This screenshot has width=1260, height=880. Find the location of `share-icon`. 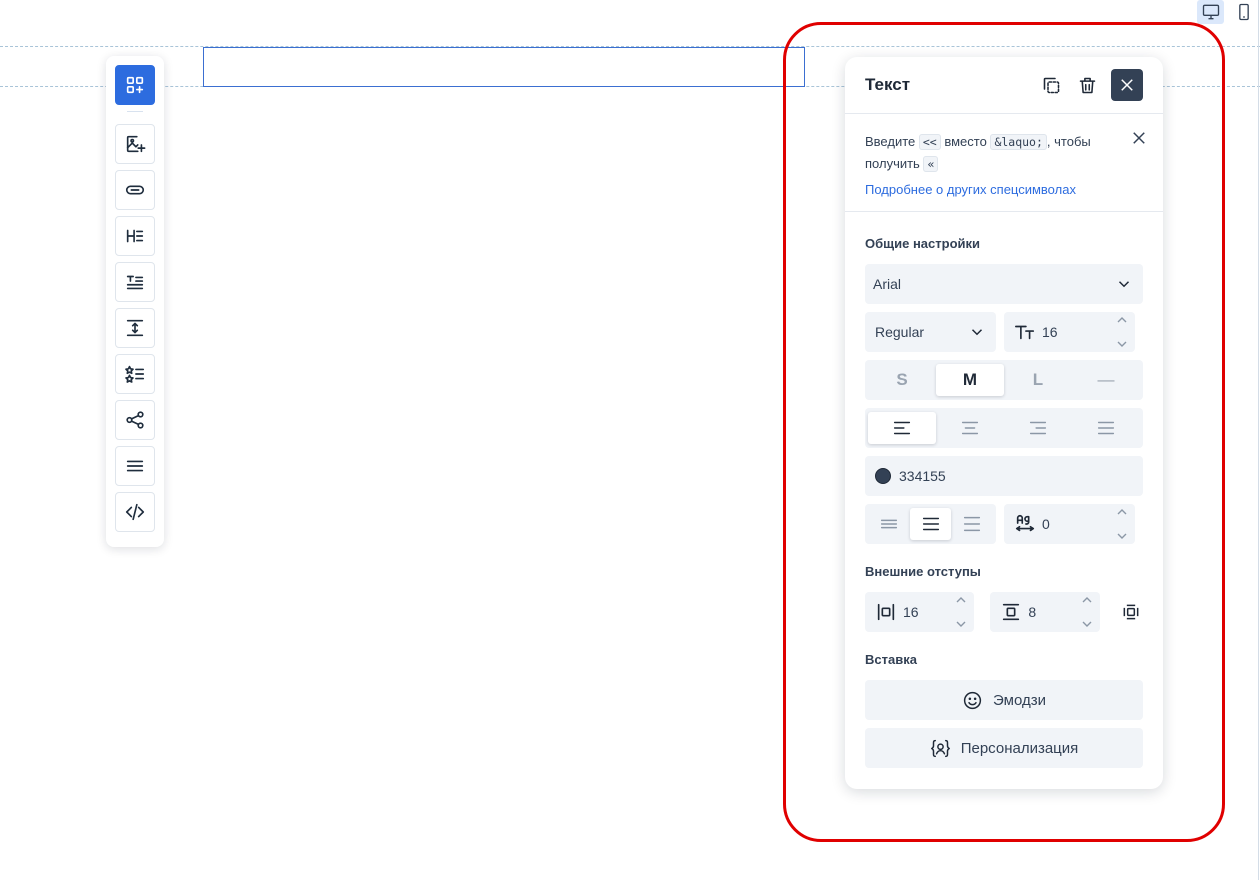

share-icon is located at coordinates (135, 420).